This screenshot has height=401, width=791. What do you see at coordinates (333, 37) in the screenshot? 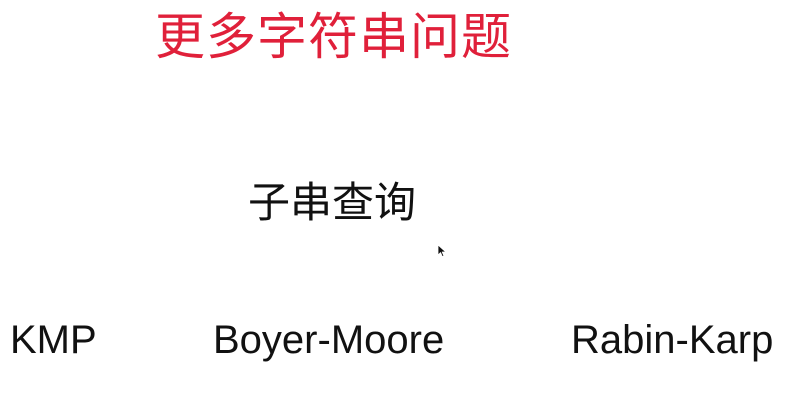
I see `slide-title: 更多字符串问题` at bounding box center [333, 37].